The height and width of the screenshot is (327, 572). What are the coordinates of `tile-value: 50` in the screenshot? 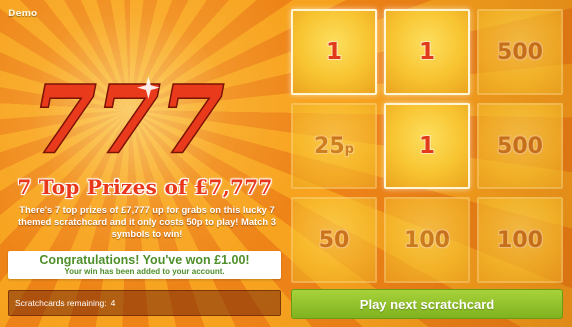 It's located at (334, 240).